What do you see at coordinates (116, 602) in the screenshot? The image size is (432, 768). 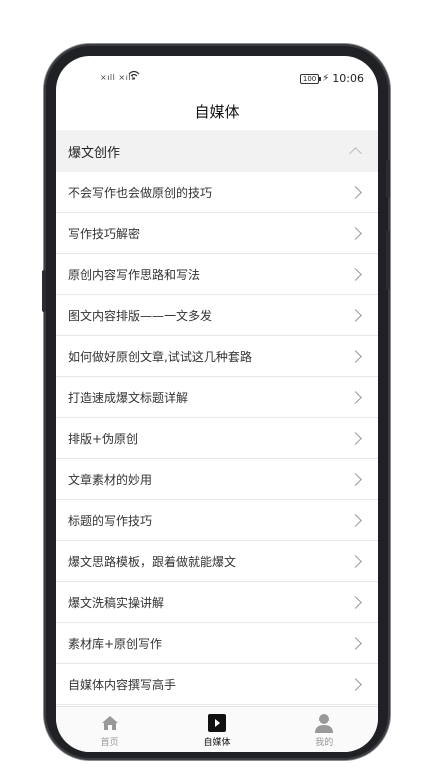 I see `list-item-label: 爆文洗稿实操讲解` at bounding box center [116, 602].